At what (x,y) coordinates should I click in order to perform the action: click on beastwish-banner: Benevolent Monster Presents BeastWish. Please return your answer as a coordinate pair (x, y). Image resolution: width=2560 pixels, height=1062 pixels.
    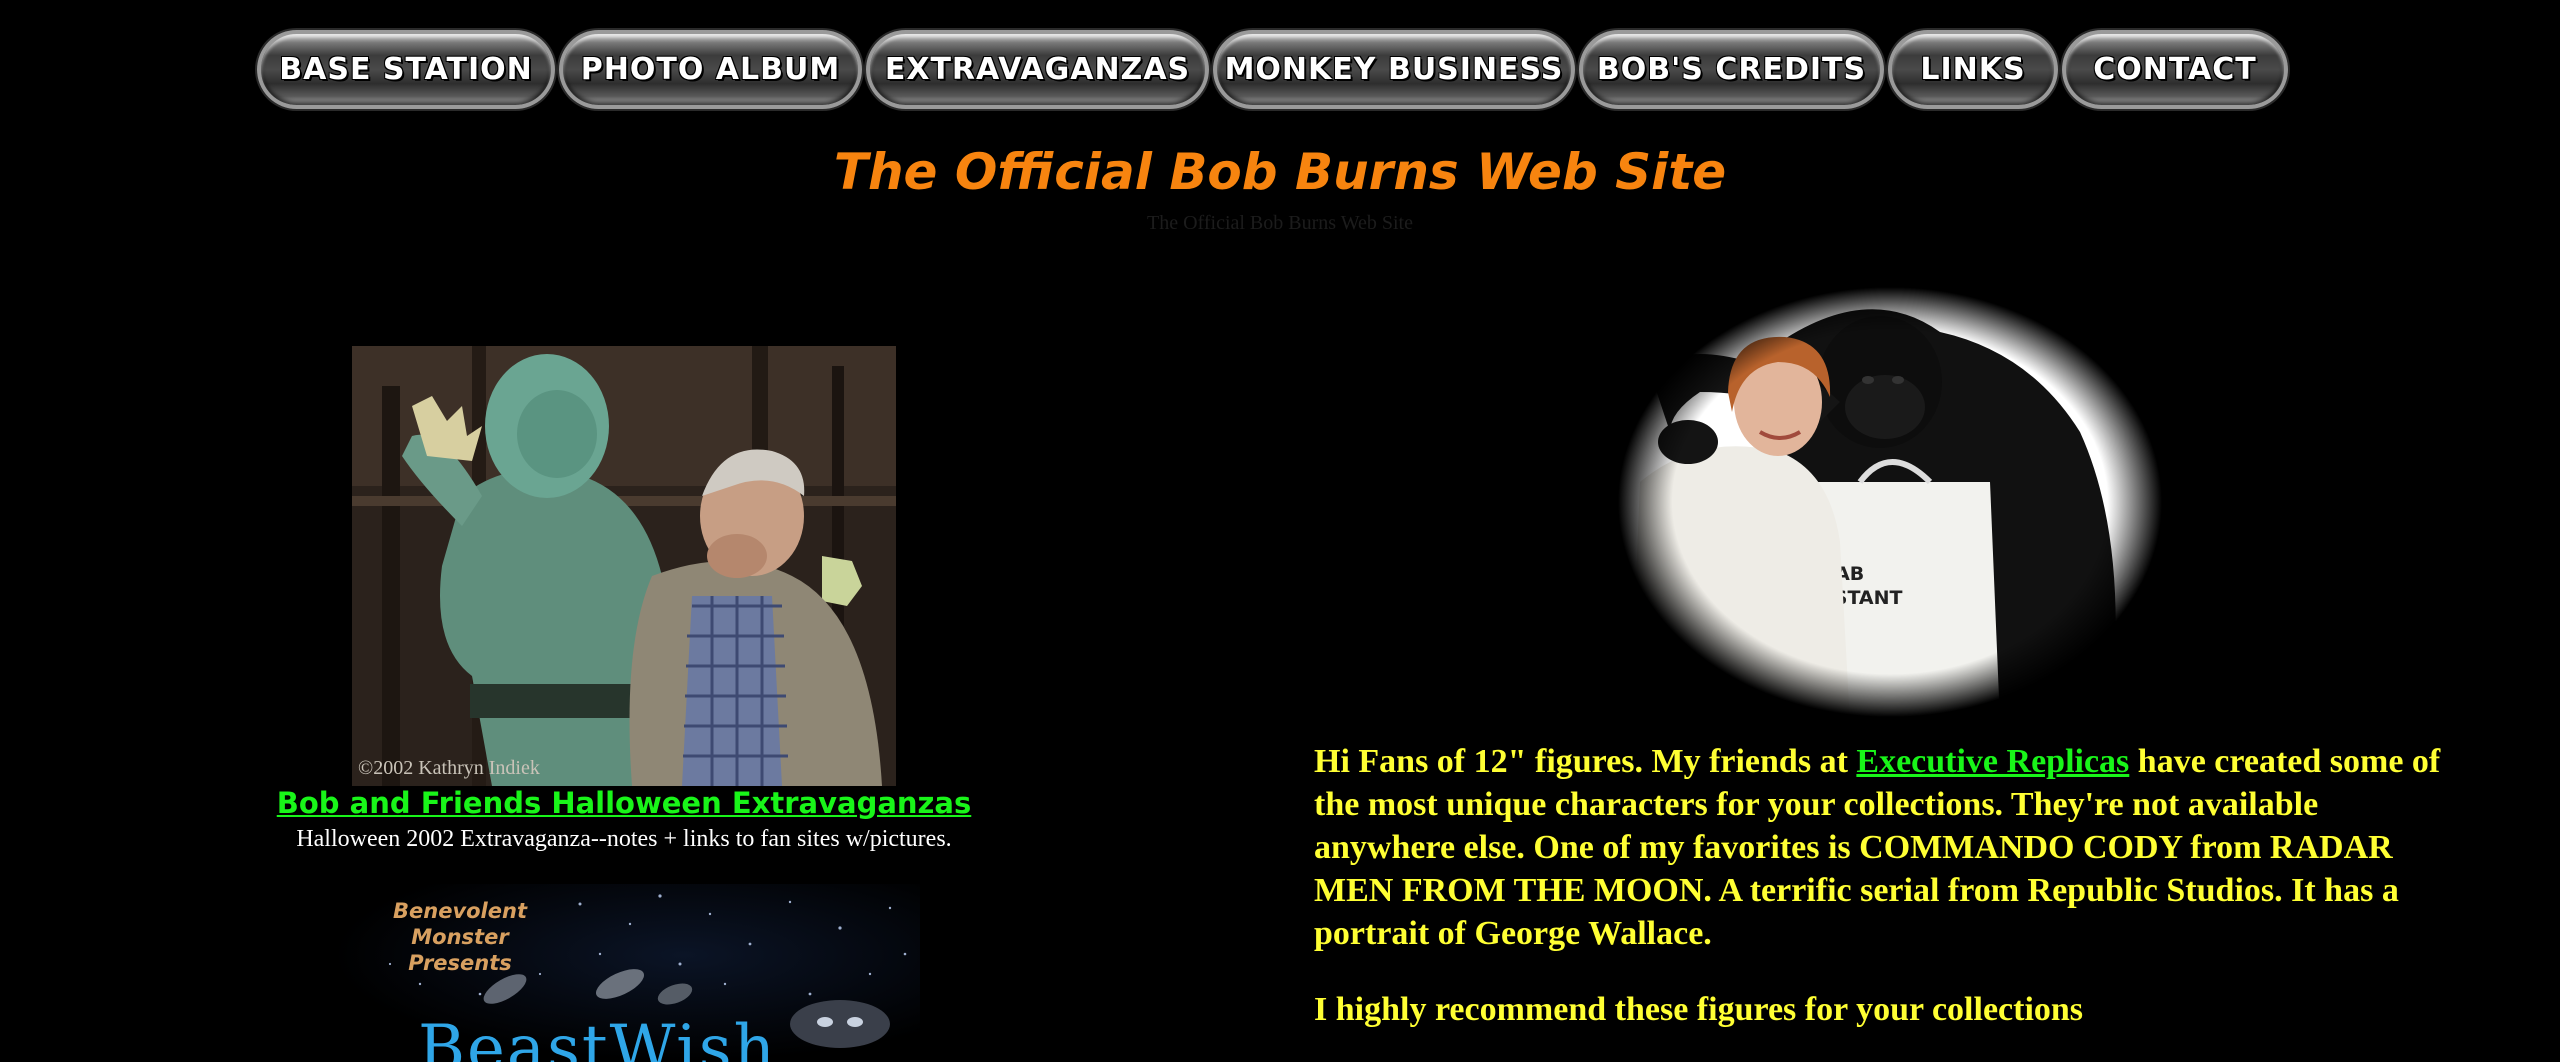
    Looking at the image, I should click on (625, 973).